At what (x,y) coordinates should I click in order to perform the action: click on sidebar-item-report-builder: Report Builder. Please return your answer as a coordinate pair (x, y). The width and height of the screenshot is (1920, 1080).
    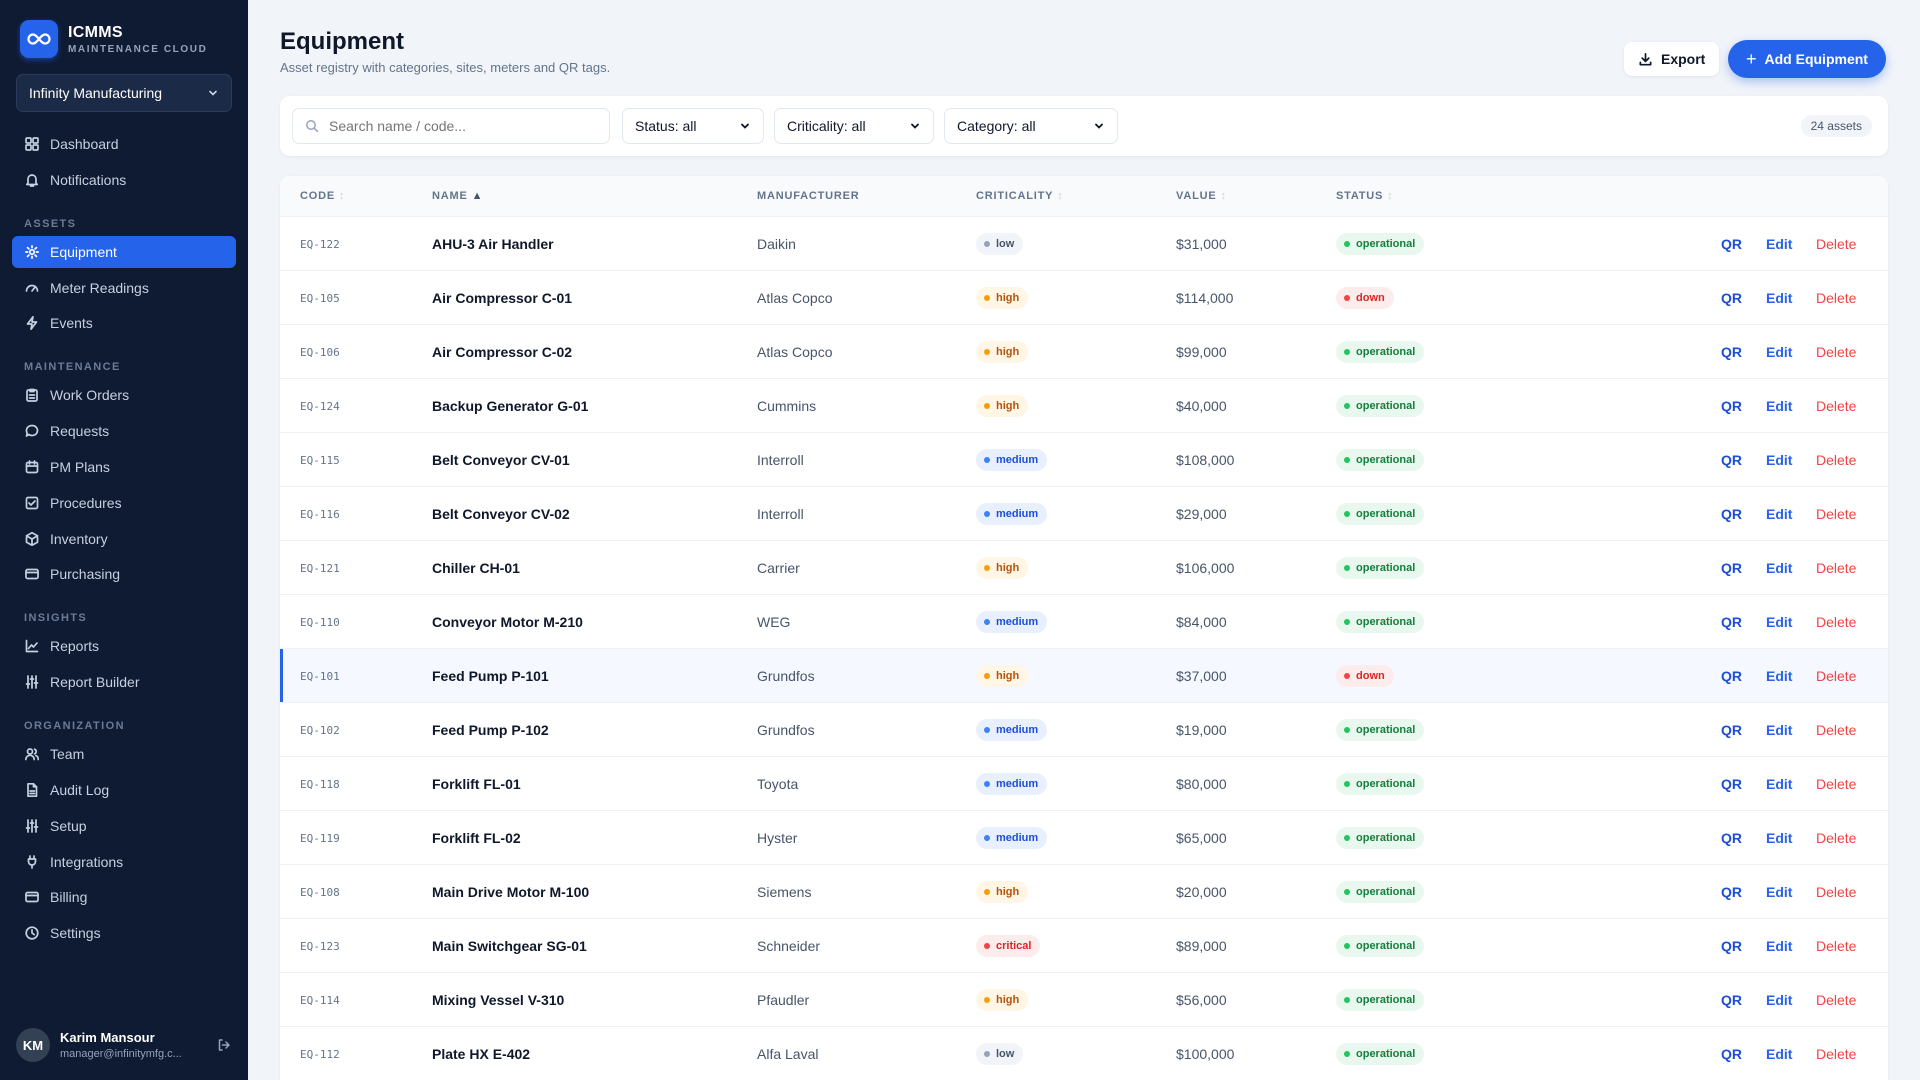
    Looking at the image, I should click on (124, 682).